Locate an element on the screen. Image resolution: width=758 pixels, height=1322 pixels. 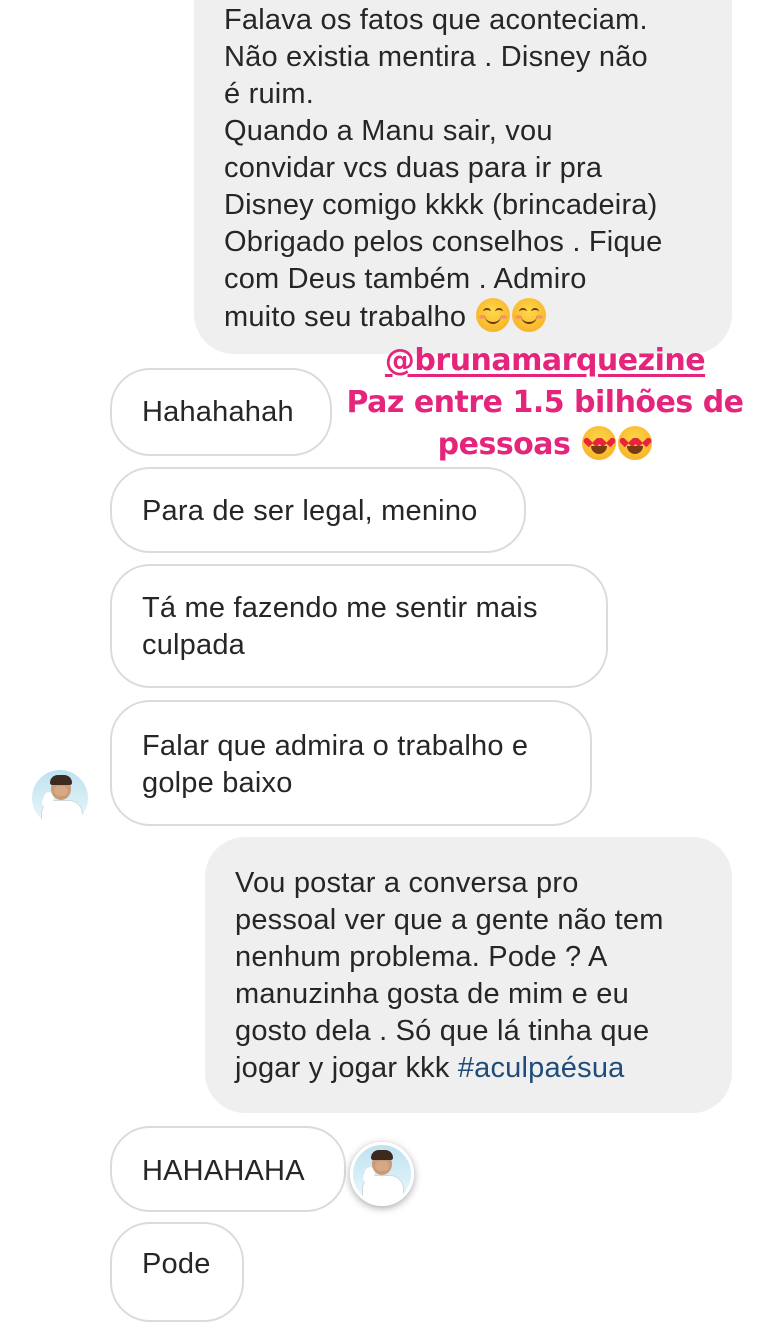
received-message-bubble: Pode is located at coordinates (177, 1272).